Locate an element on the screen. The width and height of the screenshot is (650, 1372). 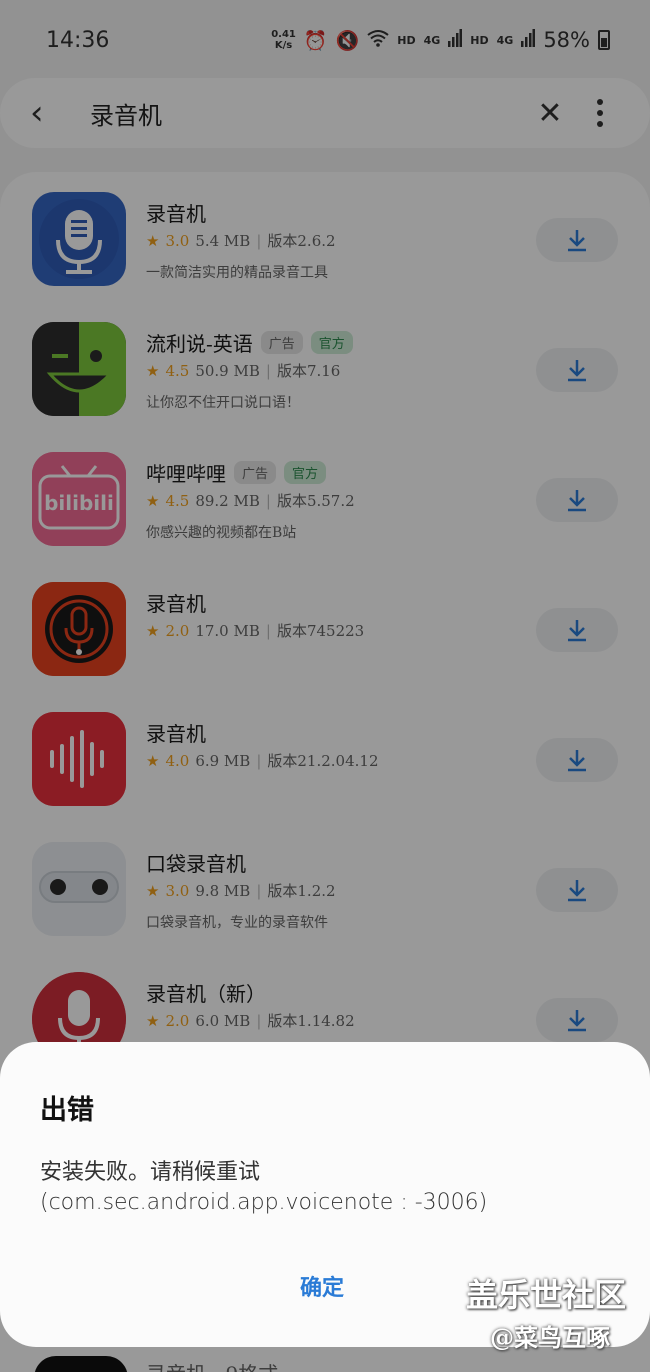
dialog-title: 出错 is located at coordinates (67, 1110).